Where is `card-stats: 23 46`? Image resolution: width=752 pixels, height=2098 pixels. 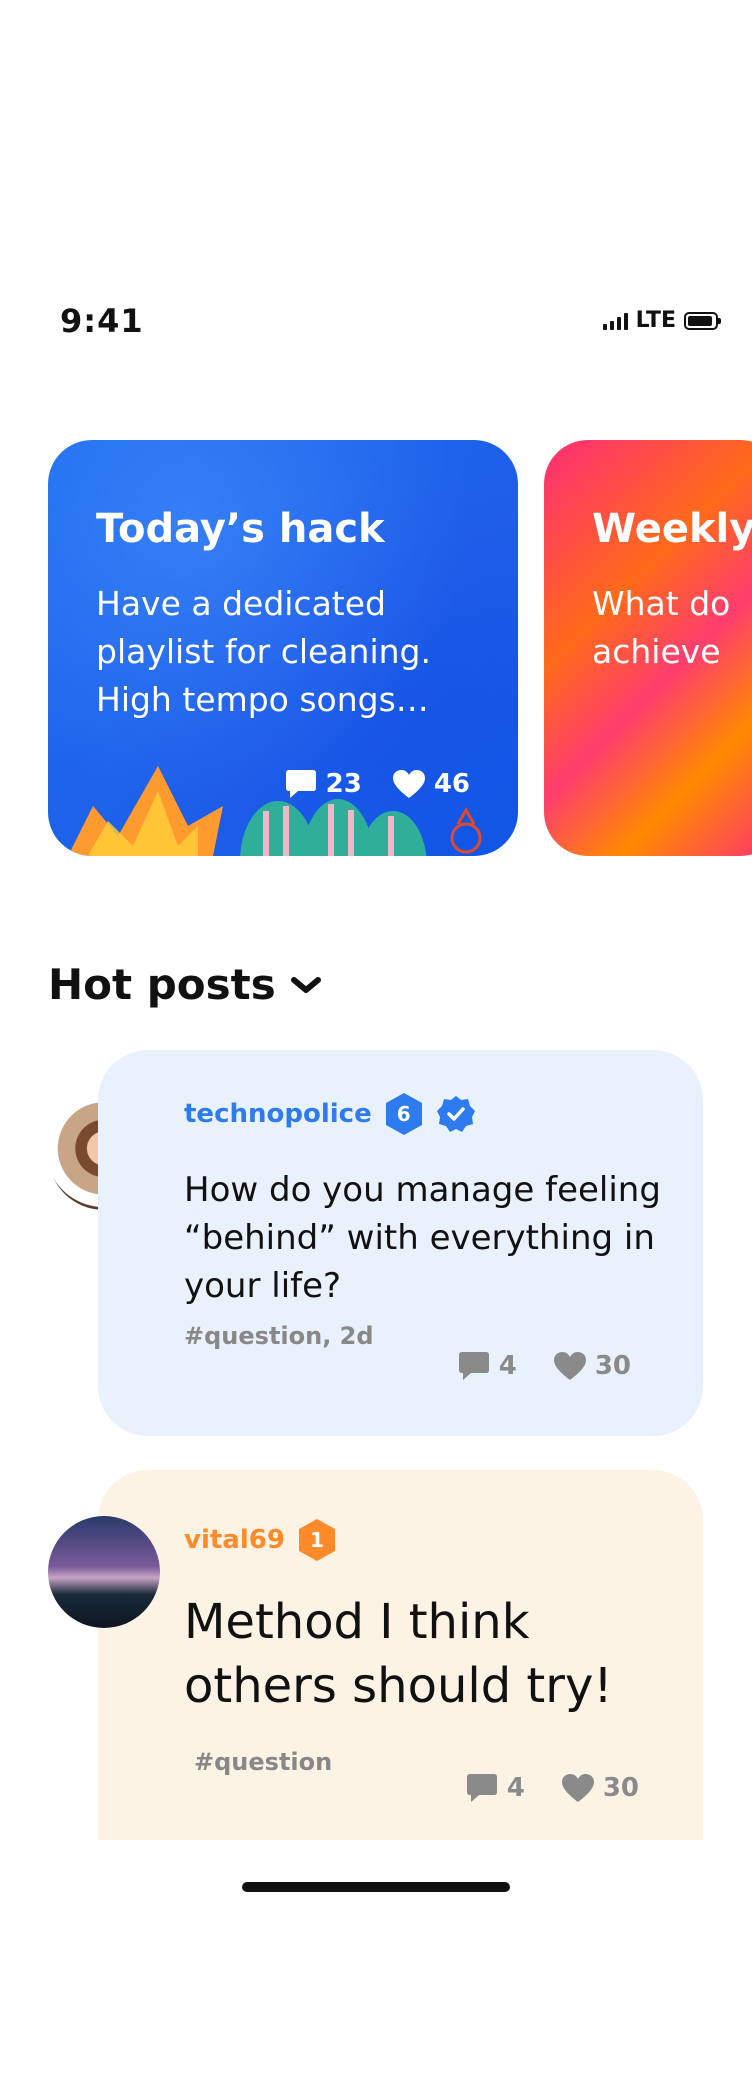 card-stats: 23 46 is located at coordinates (377, 784).